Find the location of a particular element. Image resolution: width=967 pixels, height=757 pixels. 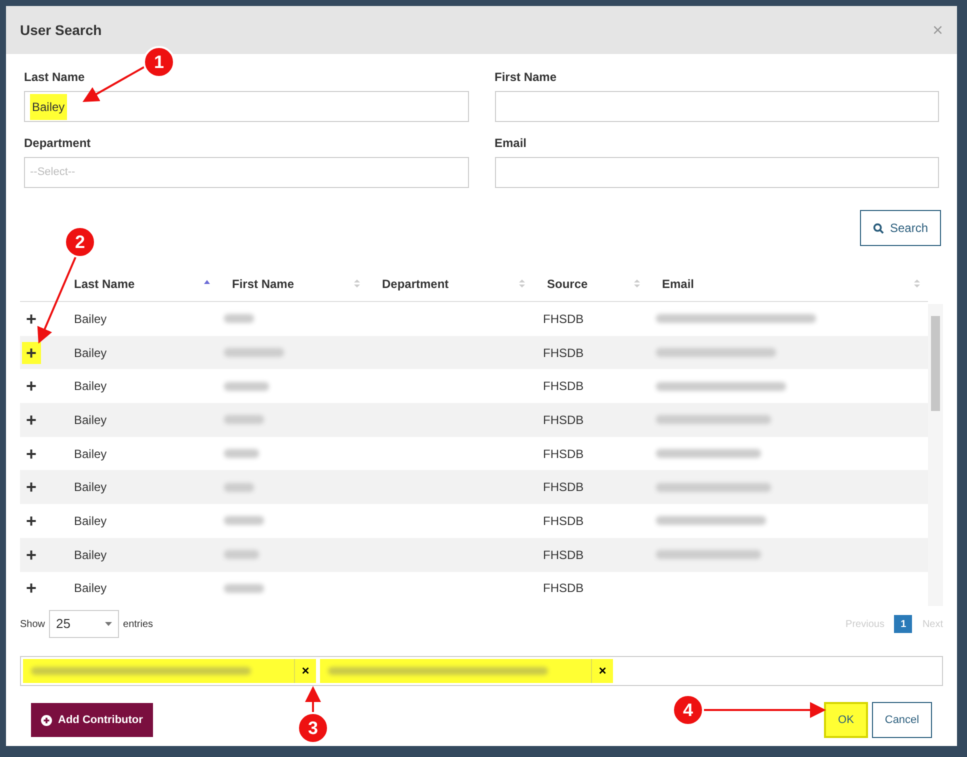

show-label: Show is located at coordinates (33, 625).